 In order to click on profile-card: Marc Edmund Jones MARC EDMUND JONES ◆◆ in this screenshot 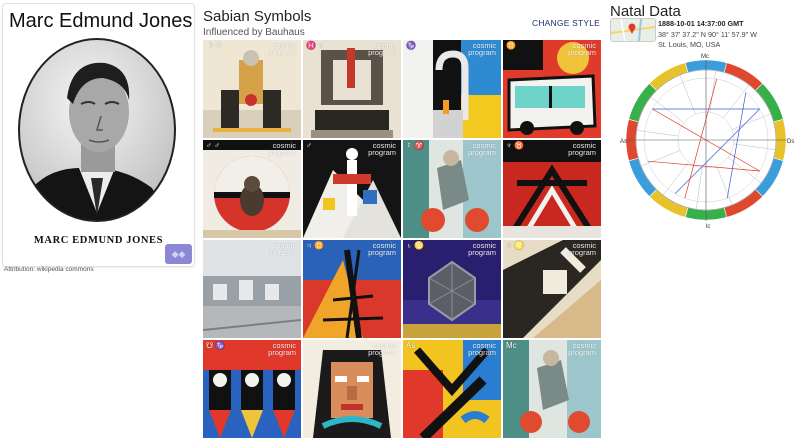, I will do `click(98, 135)`.